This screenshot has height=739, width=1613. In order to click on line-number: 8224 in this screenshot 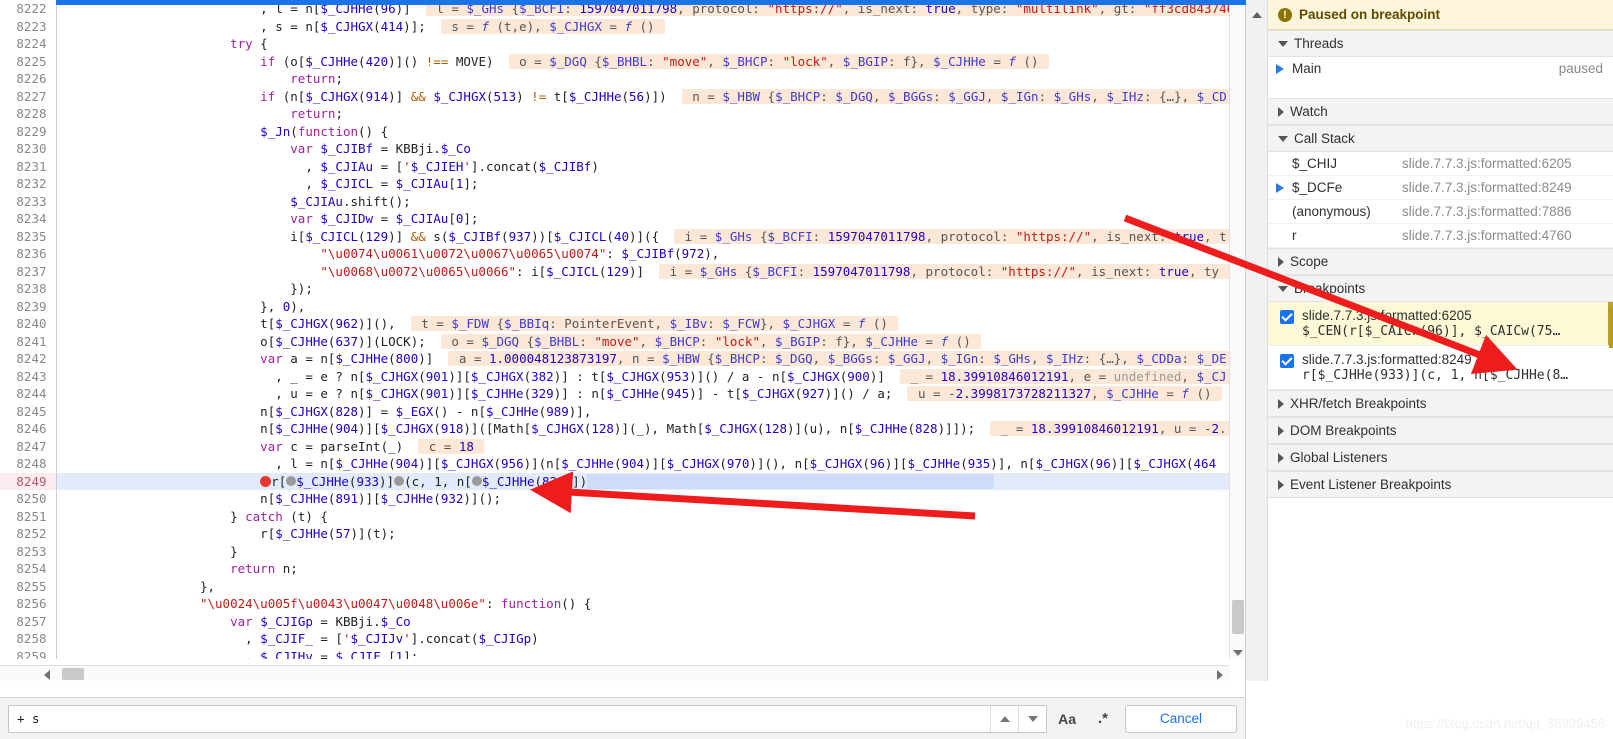, I will do `click(28, 44)`.